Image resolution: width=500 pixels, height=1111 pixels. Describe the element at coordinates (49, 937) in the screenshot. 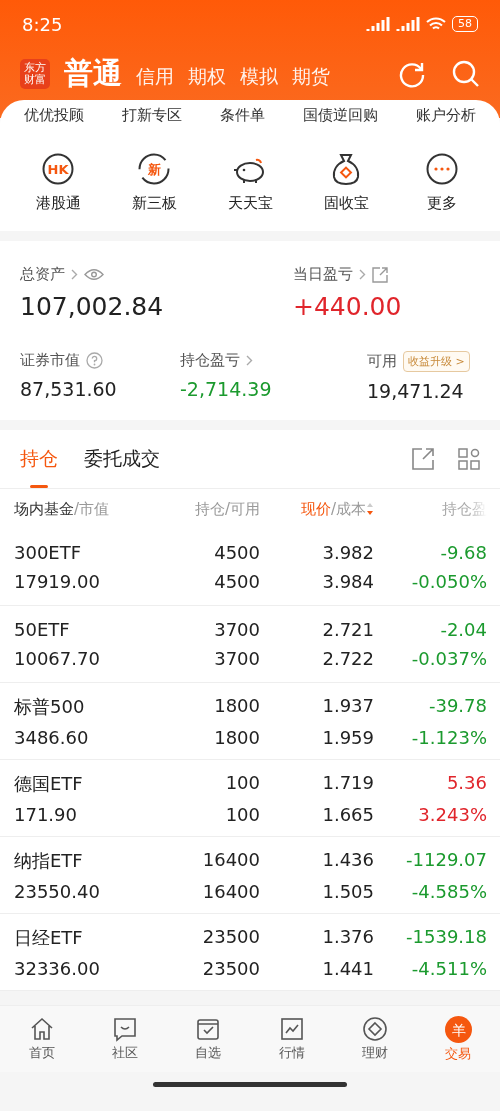

I see `fund-name: 日经ETF` at that location.